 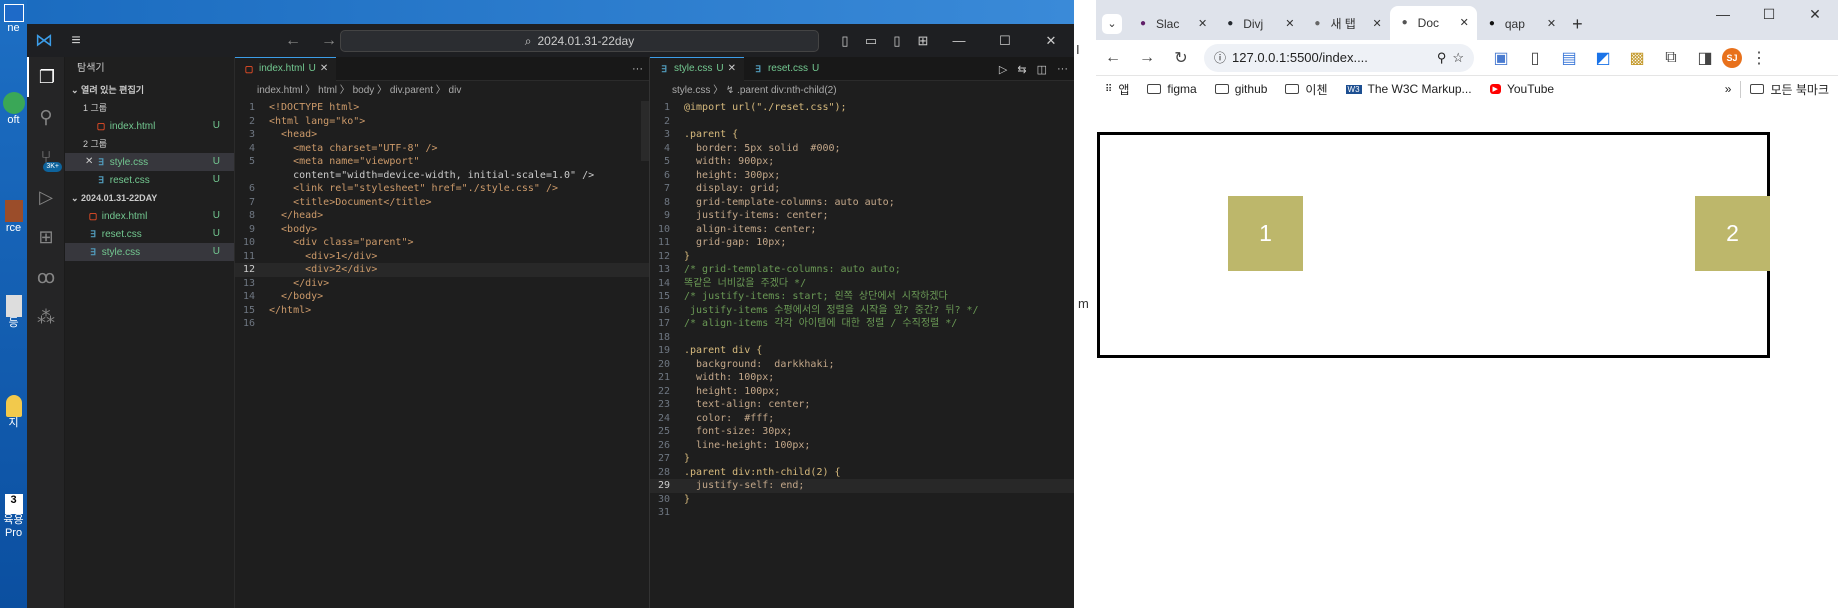 I want to click on open-file-style-css: ✕ ∃ style.css U, so click(x=149, y=162).